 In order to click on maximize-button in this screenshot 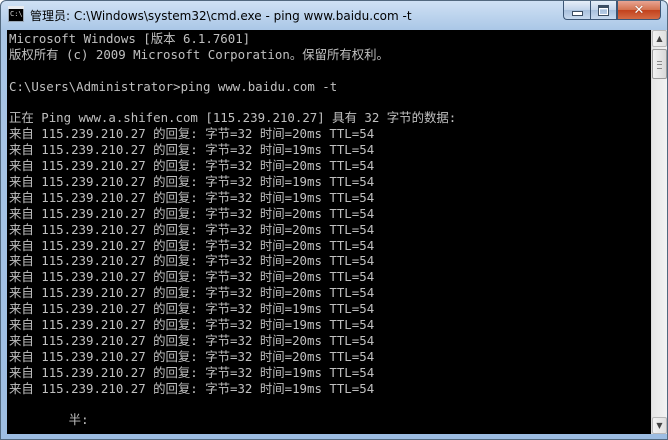, I will do `click(603, 10)`.